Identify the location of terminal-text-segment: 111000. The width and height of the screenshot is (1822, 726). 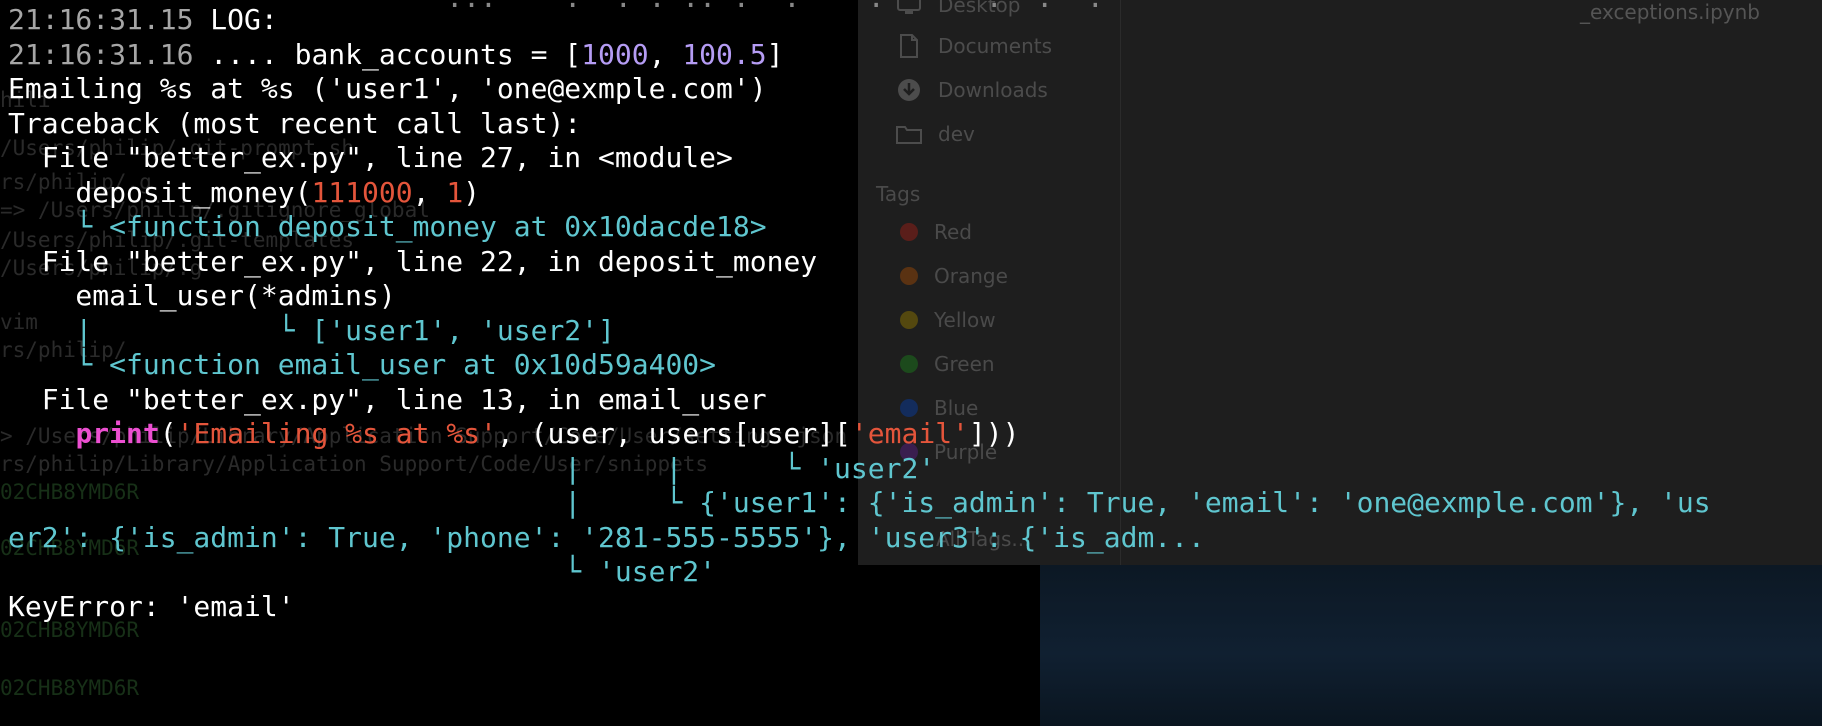
(362, 192).